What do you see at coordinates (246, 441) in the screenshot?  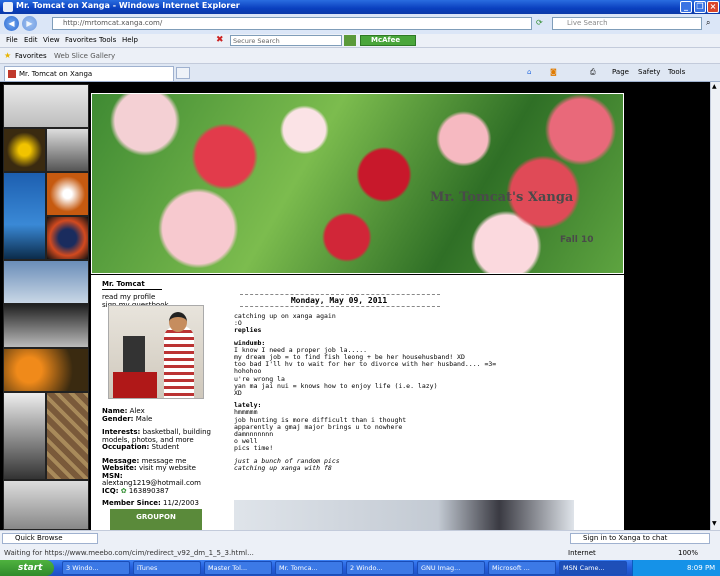 I see `post-line: o well` at bounding box center [246, 441].